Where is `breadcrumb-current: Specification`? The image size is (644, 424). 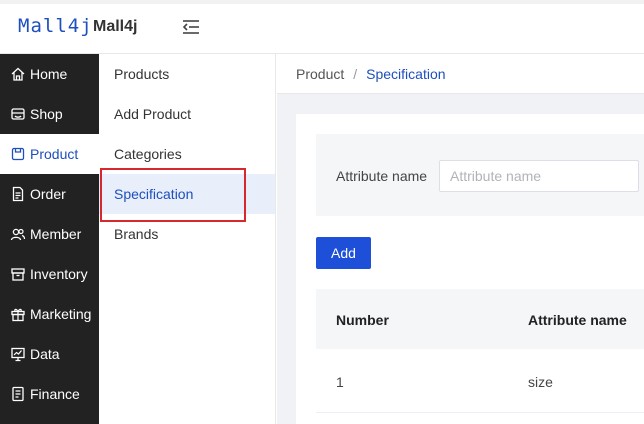
breadcrumb-current: Specification is located at coordinates (406, 73).